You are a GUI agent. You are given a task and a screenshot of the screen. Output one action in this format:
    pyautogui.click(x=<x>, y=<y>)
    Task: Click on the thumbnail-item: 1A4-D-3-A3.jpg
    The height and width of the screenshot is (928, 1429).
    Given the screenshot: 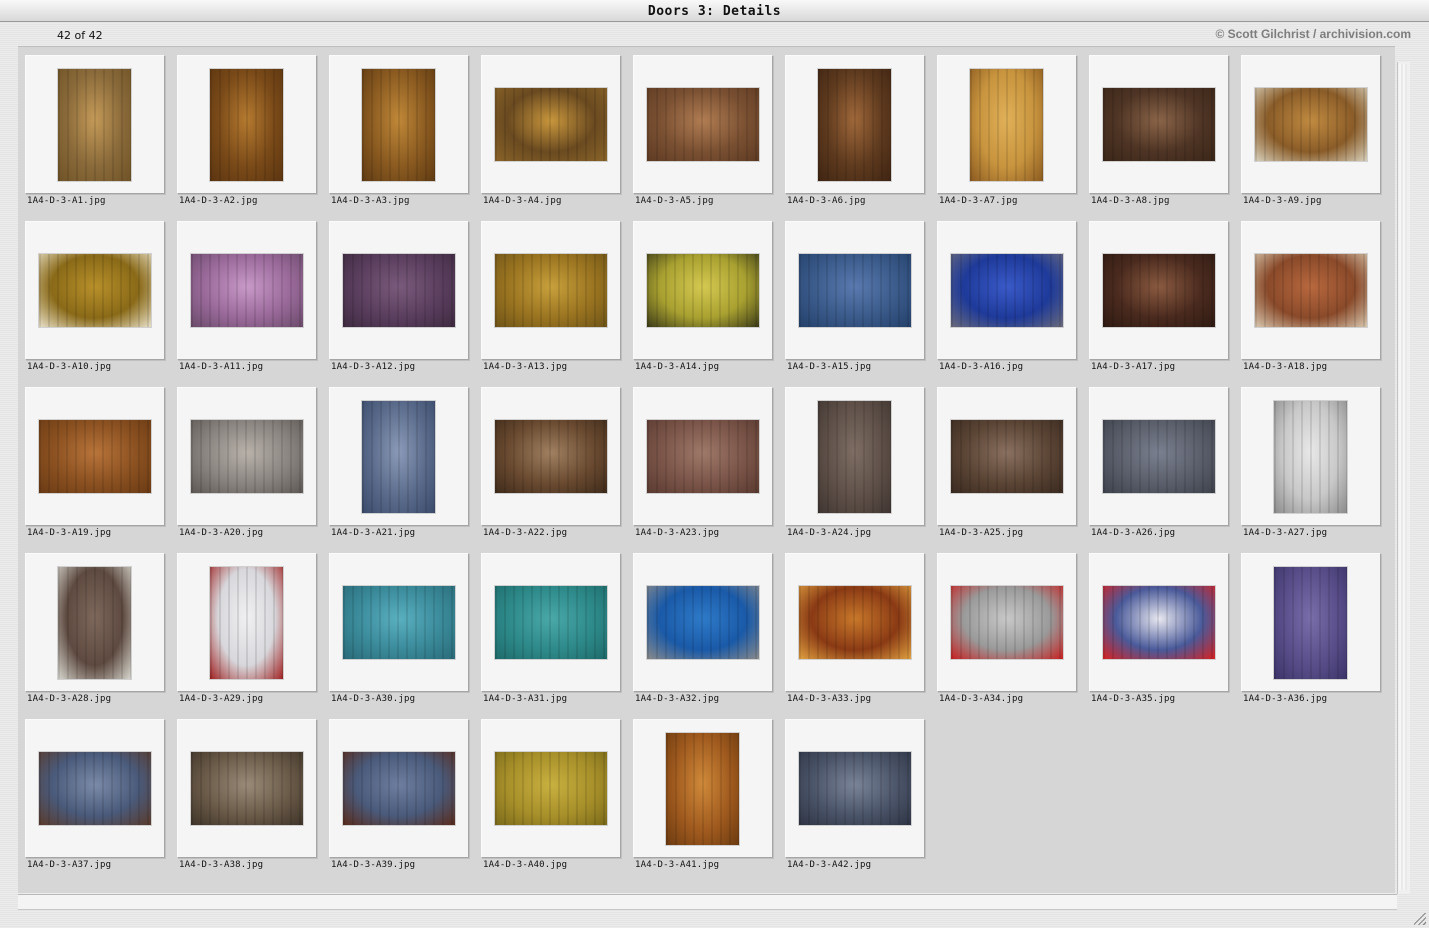 What is the action you would take?
    pyautogui.click(x=399, y=128)
    